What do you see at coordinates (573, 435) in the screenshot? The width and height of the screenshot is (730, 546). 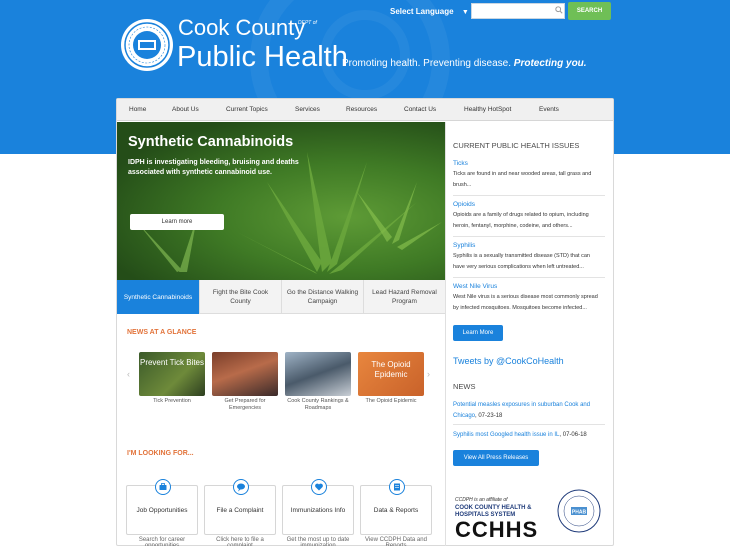 I see `news-item-date: , 07-06-18` at bounding box center [573, 435].